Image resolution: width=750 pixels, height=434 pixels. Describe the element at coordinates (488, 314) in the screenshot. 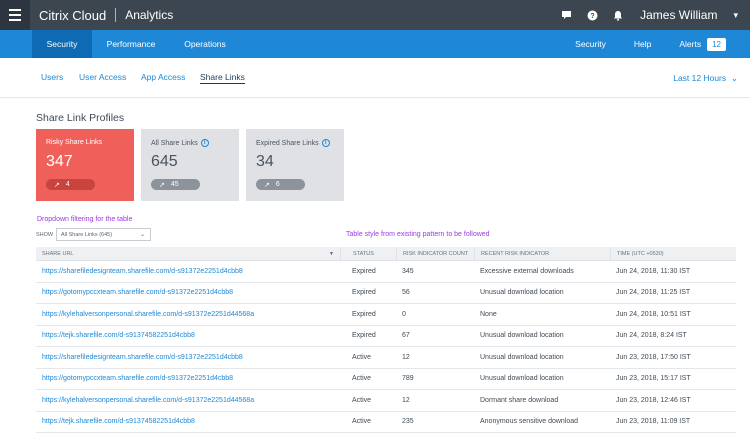

I see `recent-risk-cell: None` at that location.